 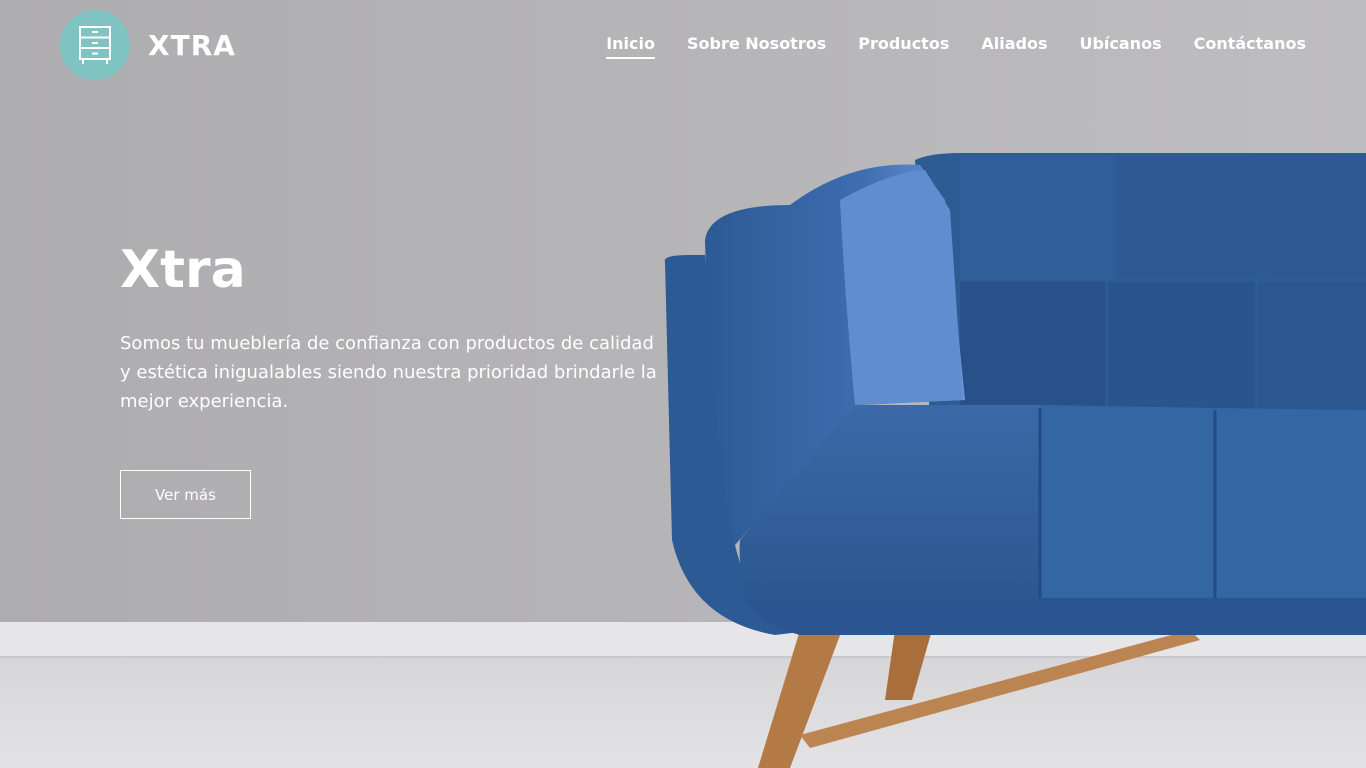 I want to click on nav-item-productos: Productos, so click(x=903, y=46).